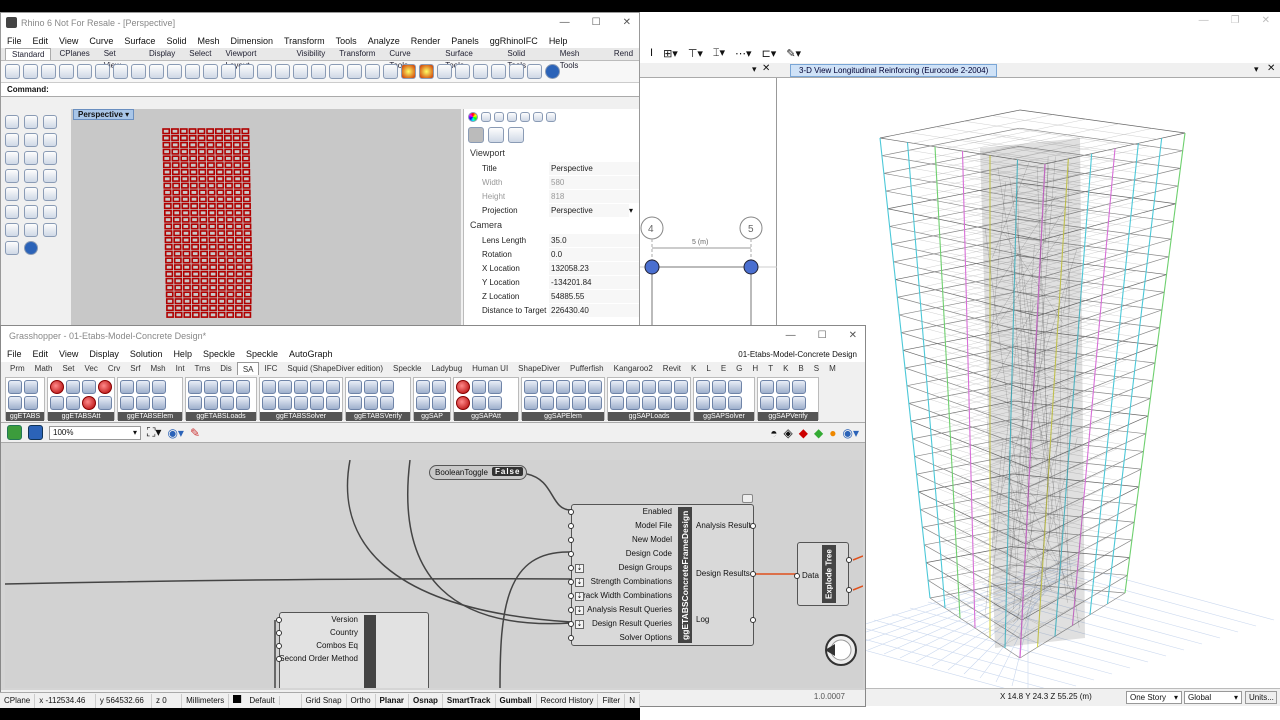  What do you see at coordinates (516, 71) in the screenshot?
I see `options-icon` at bounding box center [516, 71].